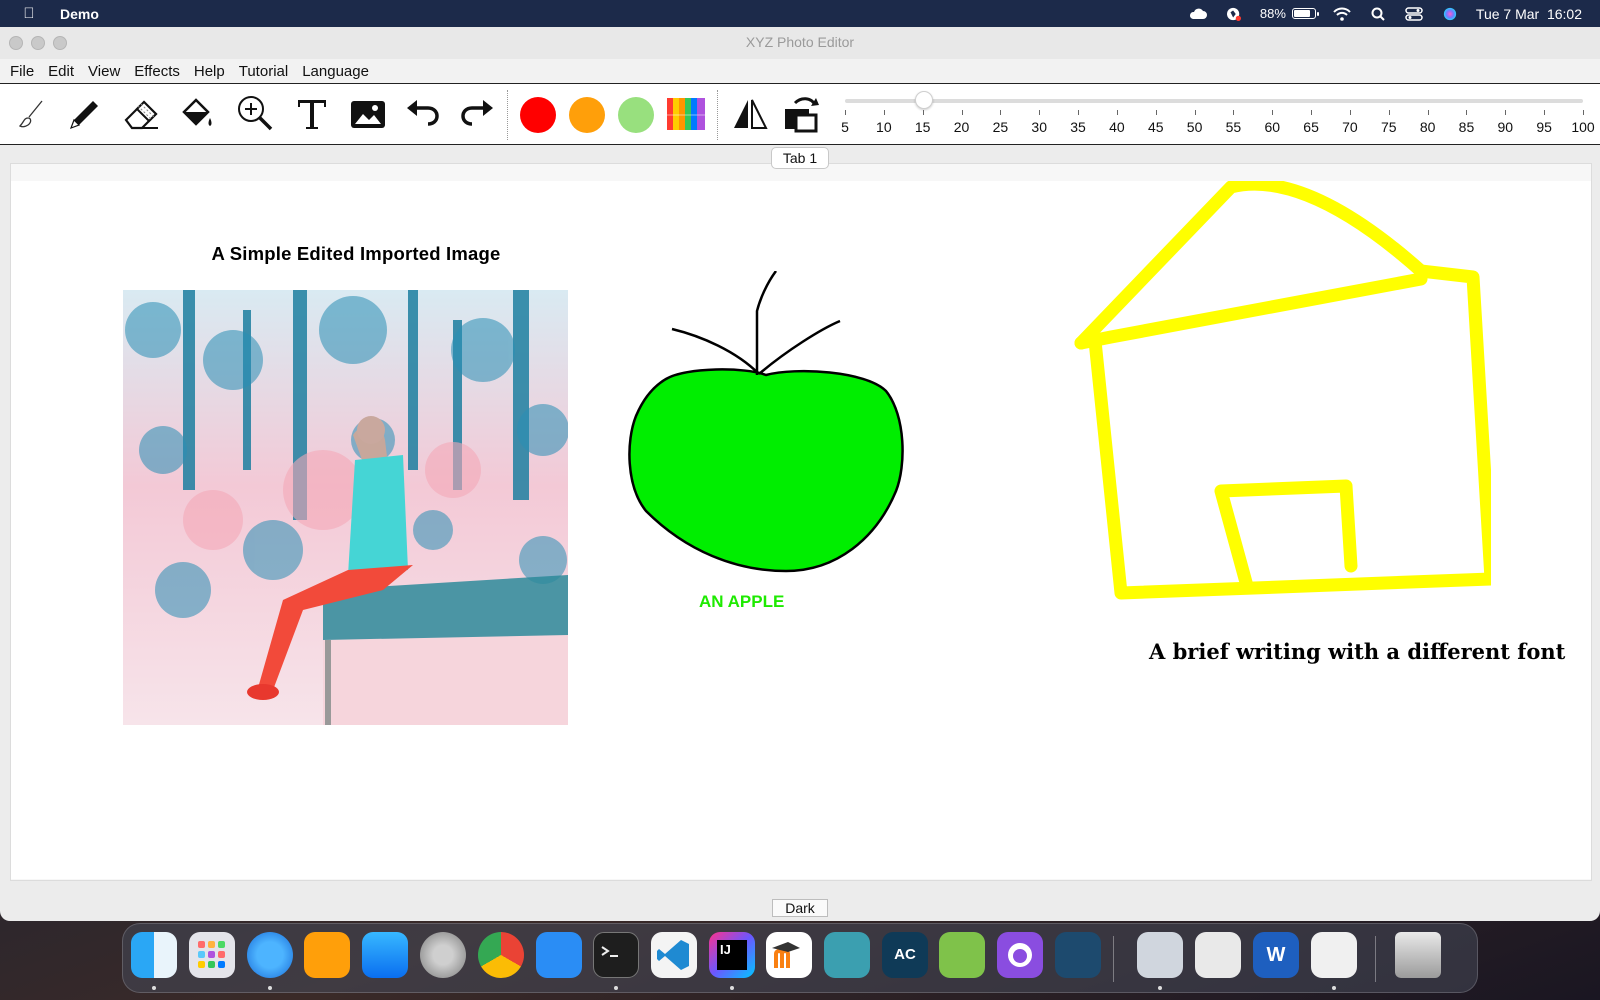 The height and width of the screenshot is (1000, 1600). I want to click on slider-tick-label: 25, so click(1000, 127).